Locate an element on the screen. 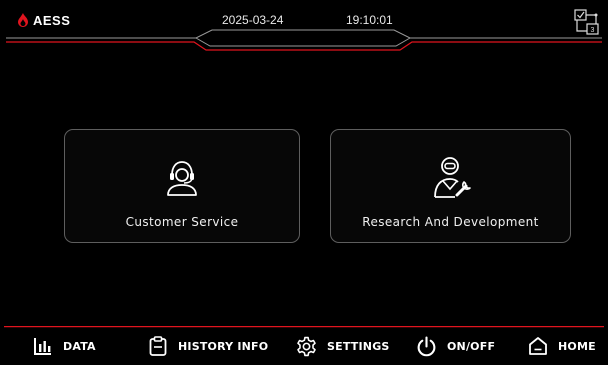 This screenshot has width=608, height=365. gear-icon is located at coordinates (306, 346).